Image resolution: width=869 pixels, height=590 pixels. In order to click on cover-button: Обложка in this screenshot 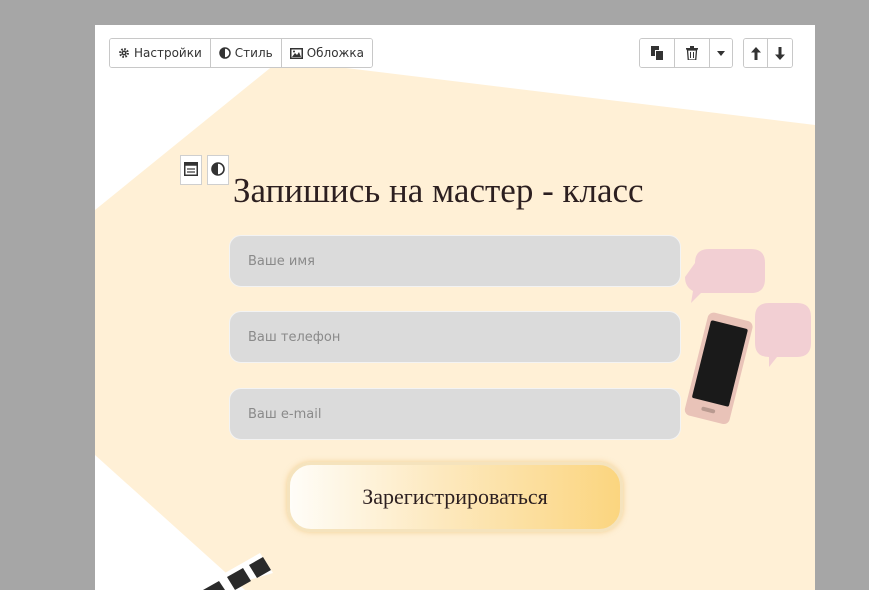, I will do `click(326, 53)`.